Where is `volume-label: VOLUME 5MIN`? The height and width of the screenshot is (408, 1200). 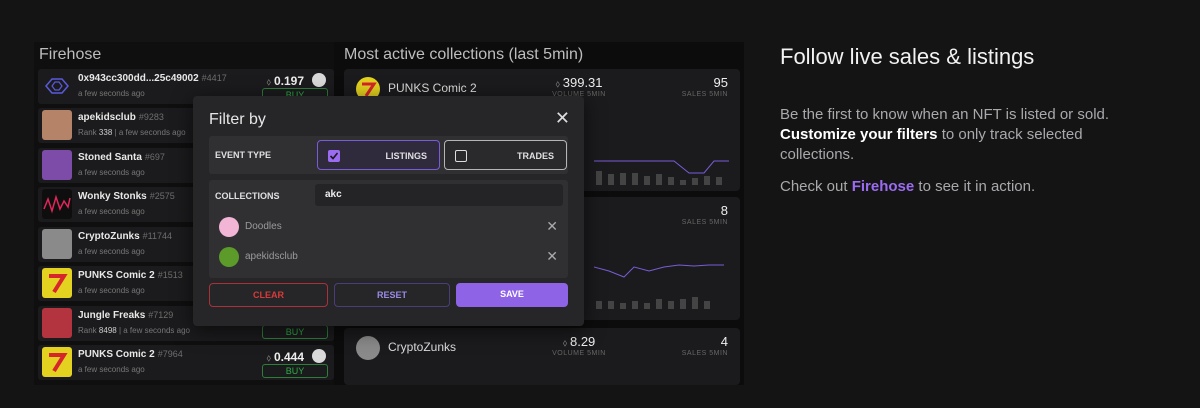
volume-label: VOLUME 5MIN is located at coordinates (579, 353).